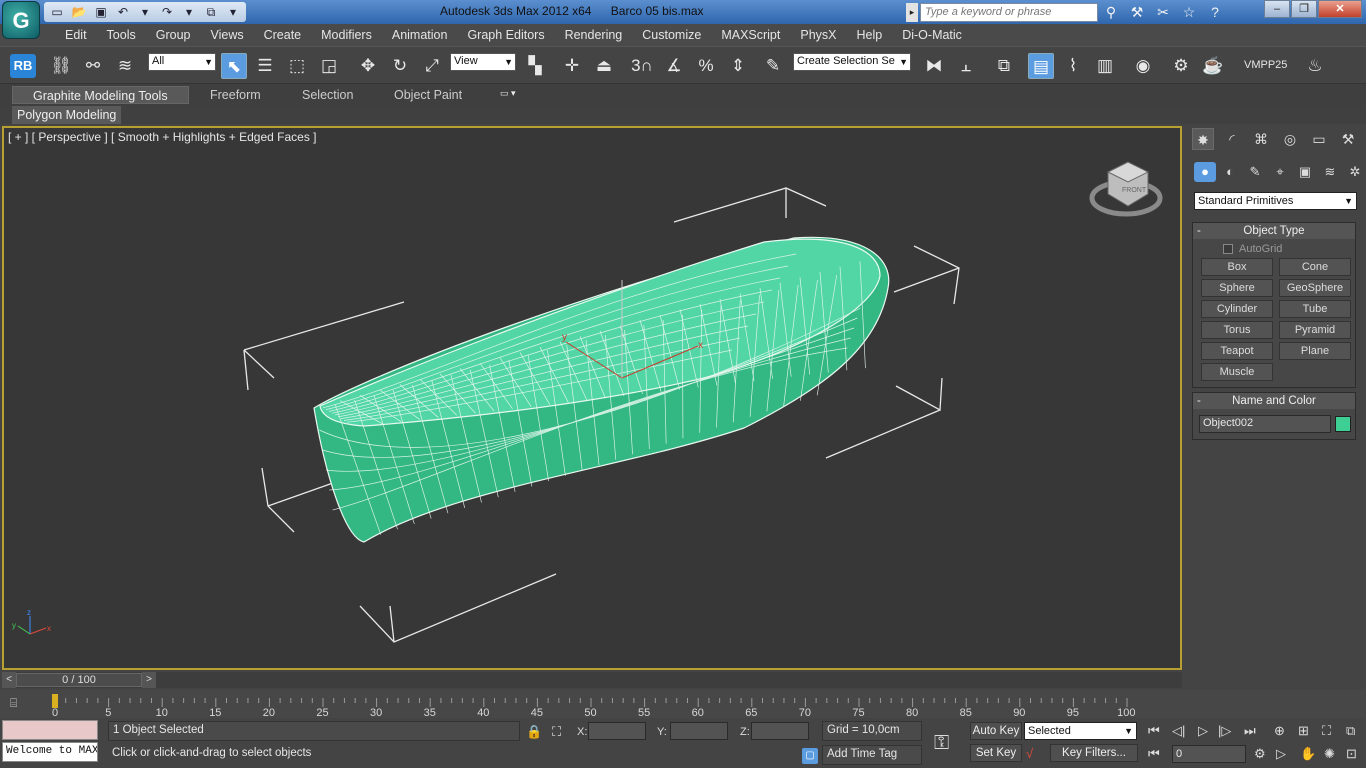 The height and width of the screenshot is (768, 1366). What do you see at coordinates (1073, 66) in the screenshot?
I see `curve-editor-icon: ⌇` at bounding box center [1073, 66].